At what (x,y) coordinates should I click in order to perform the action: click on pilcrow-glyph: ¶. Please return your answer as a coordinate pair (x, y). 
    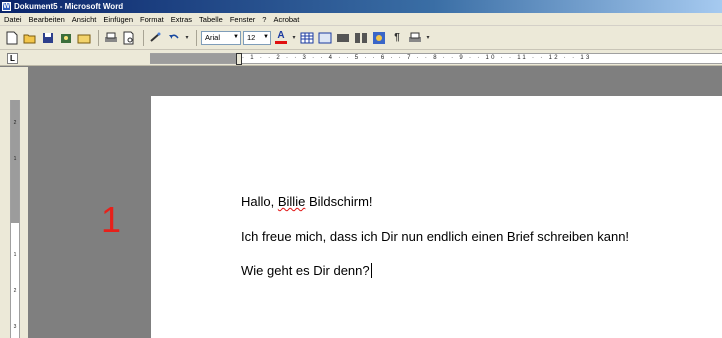
    Looking at the image, I should click on (397, 37).